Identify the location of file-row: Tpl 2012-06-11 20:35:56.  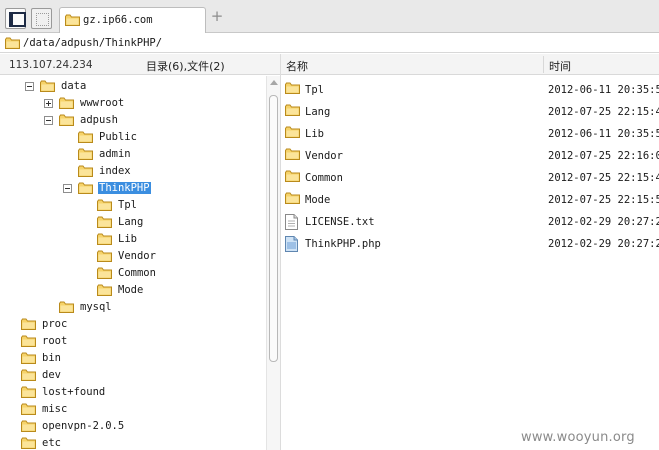
(470, 90).